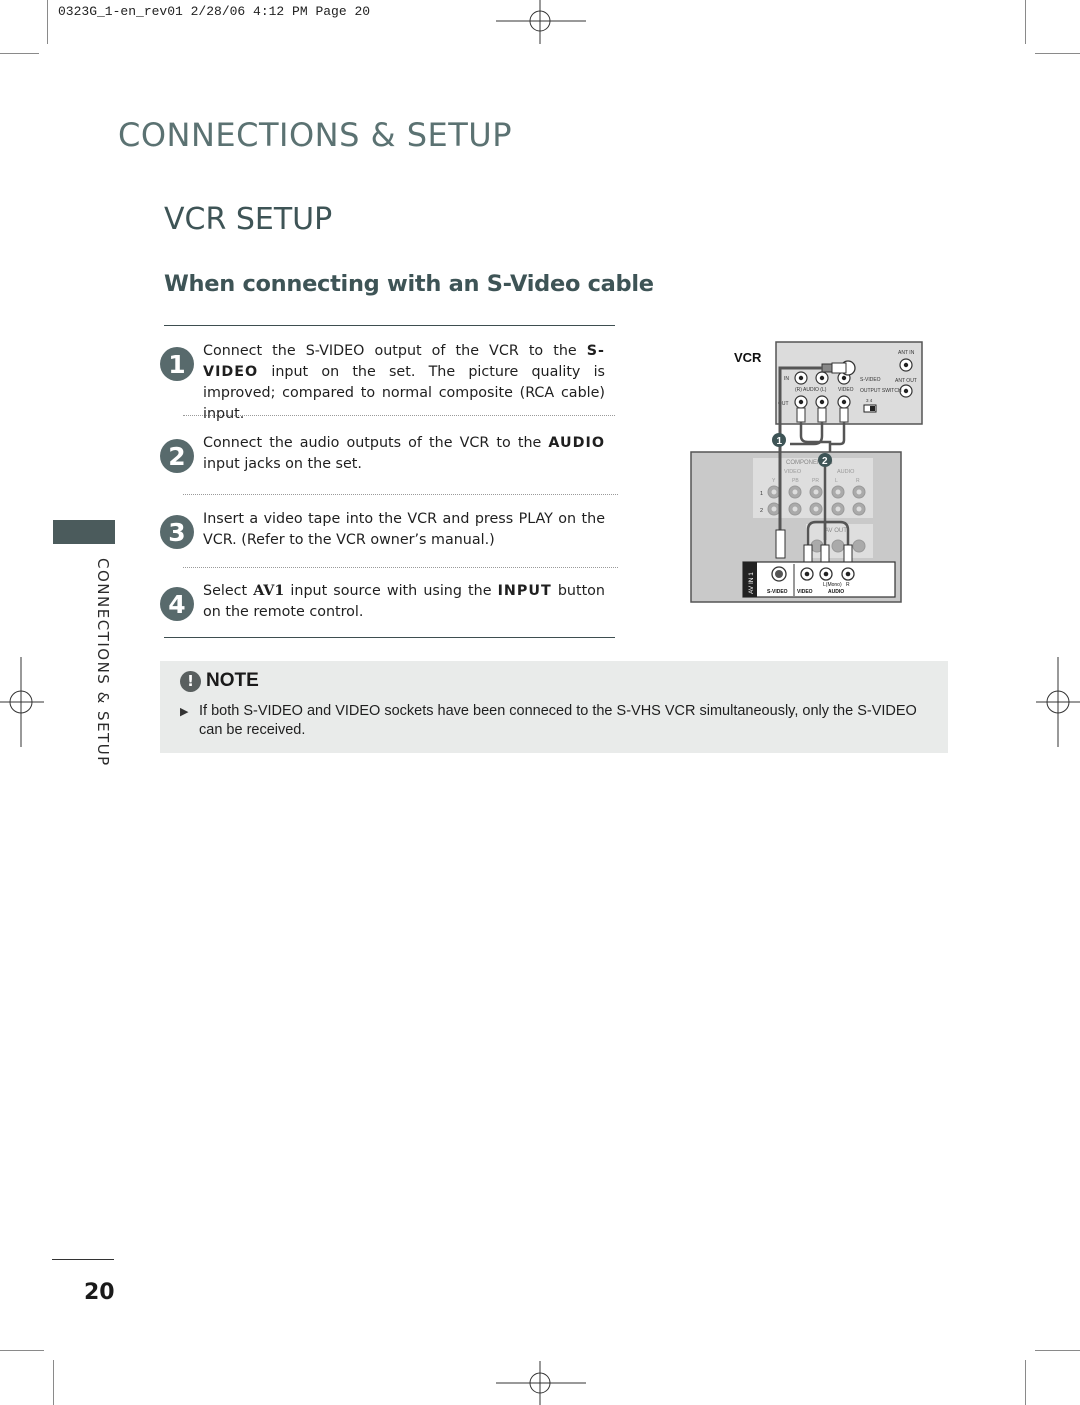  I want to click on note-title: NOTE, so click(232, 680).